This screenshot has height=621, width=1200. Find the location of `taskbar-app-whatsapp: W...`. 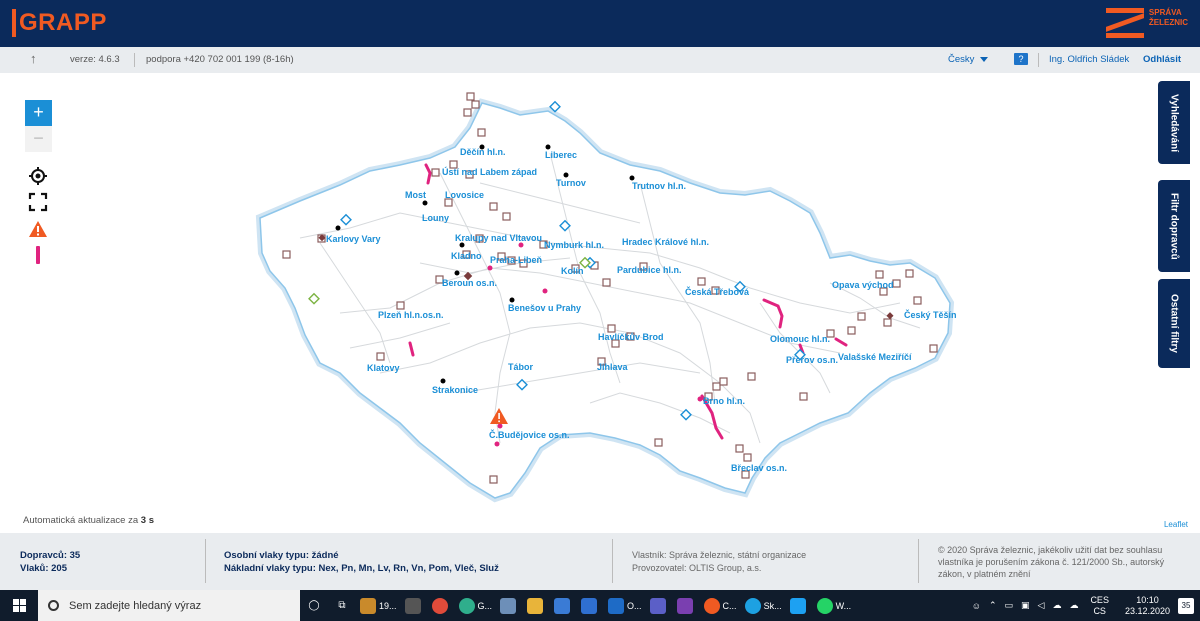

taskbar-app-whatsapp: W... is located at coordinates (834, 605).